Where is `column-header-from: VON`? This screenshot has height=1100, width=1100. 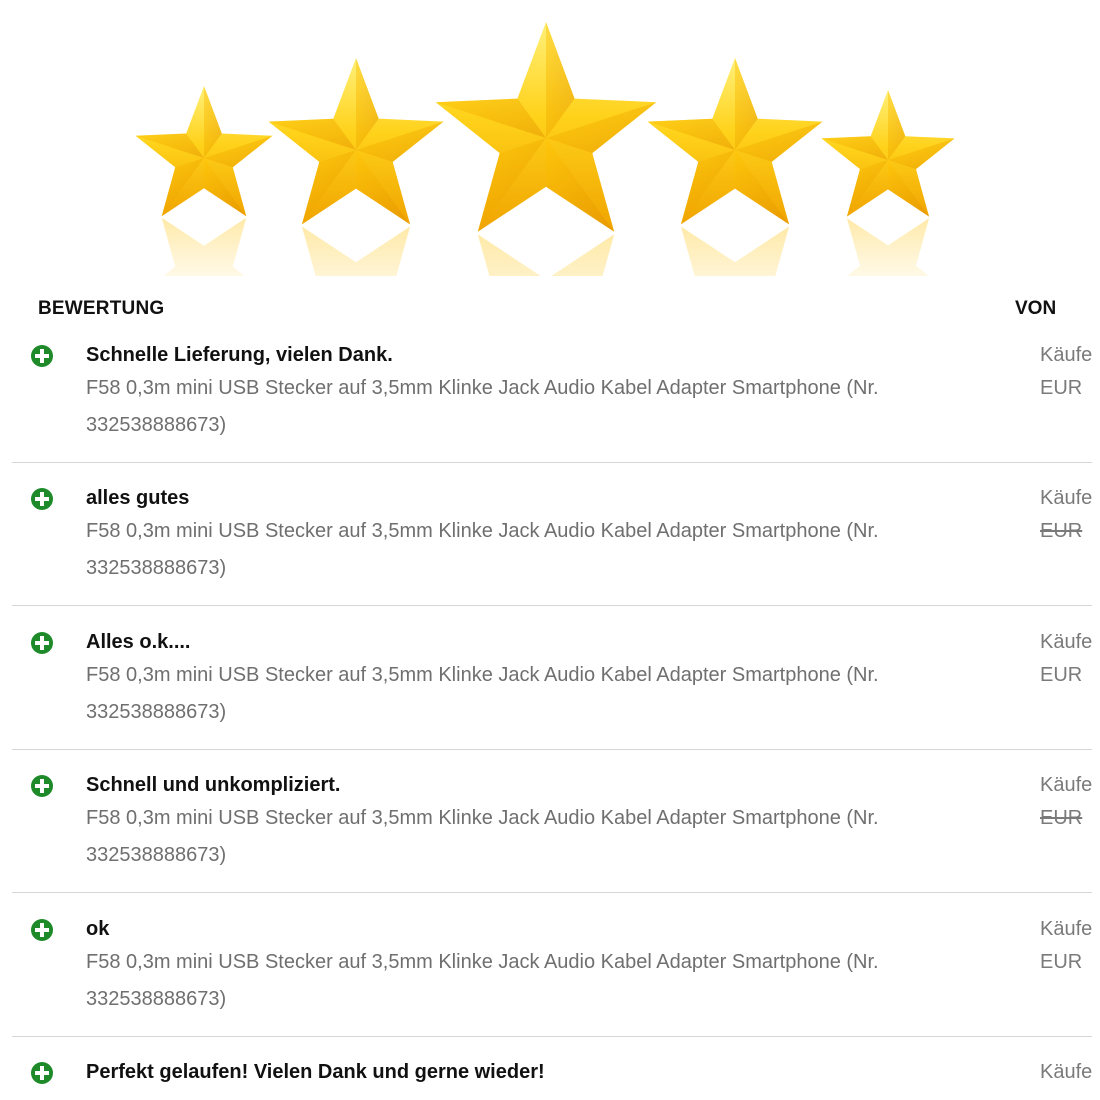
column-header-from: VON is located at coordinates (1036, 308).